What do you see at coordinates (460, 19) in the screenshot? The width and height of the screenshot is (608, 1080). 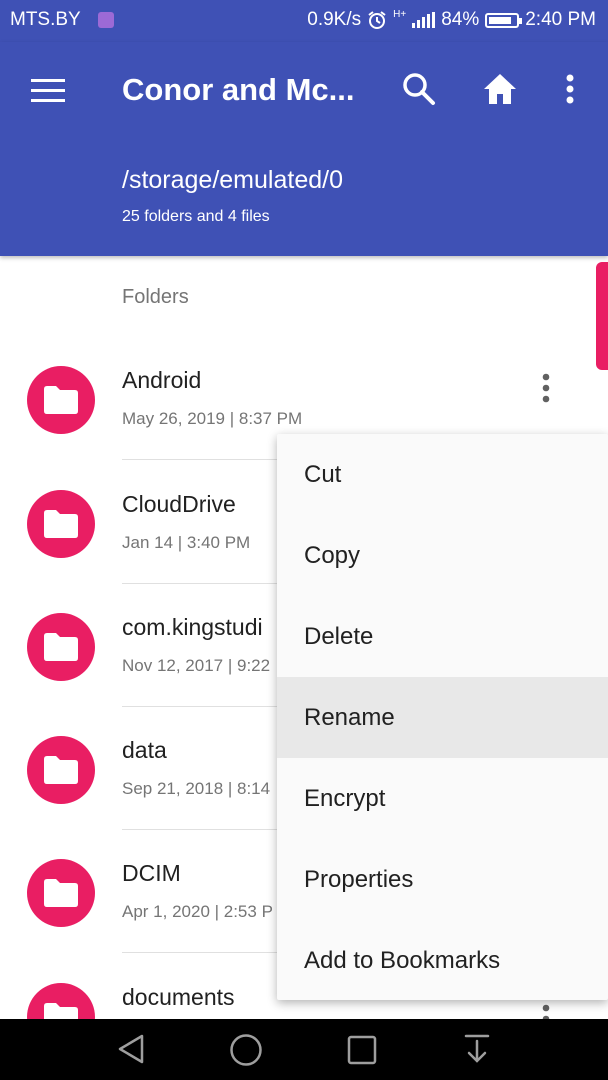 I see `battery-percent: 84%` at bounding box center [460, 19].